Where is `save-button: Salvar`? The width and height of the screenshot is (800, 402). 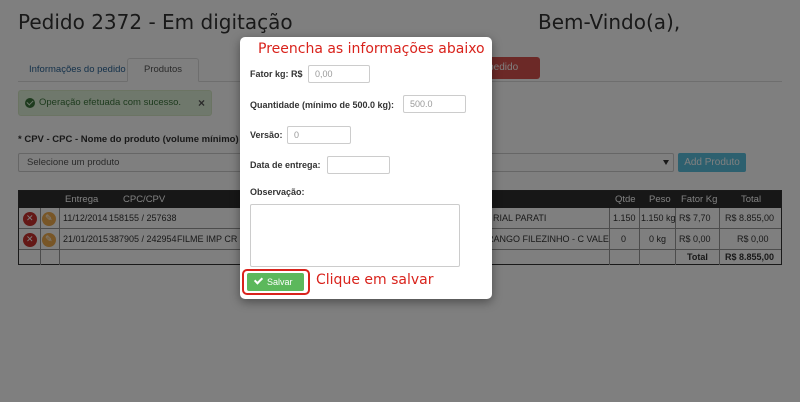
save-button: Salvar is located at coordinates (275, 282).